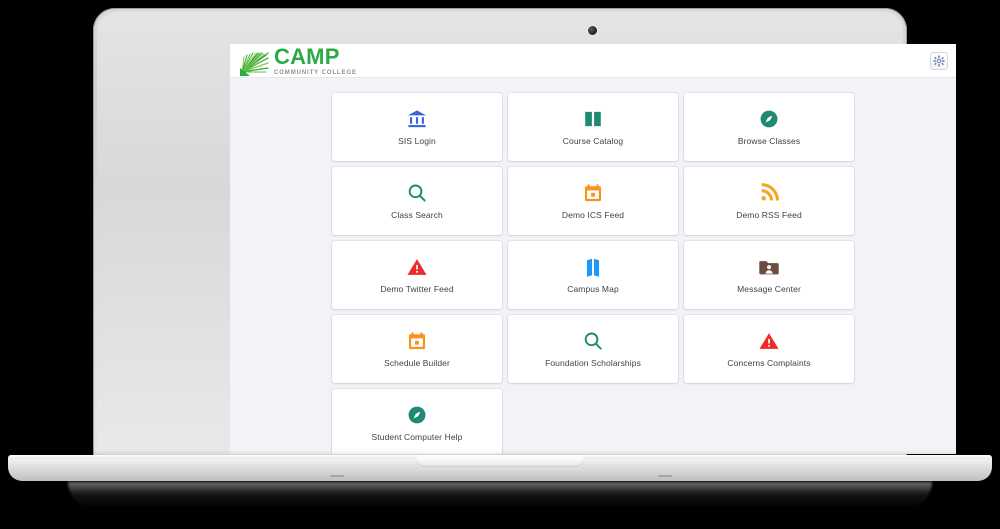  I want to click on tile-sis-login: SIS Login, so click(417, 127).